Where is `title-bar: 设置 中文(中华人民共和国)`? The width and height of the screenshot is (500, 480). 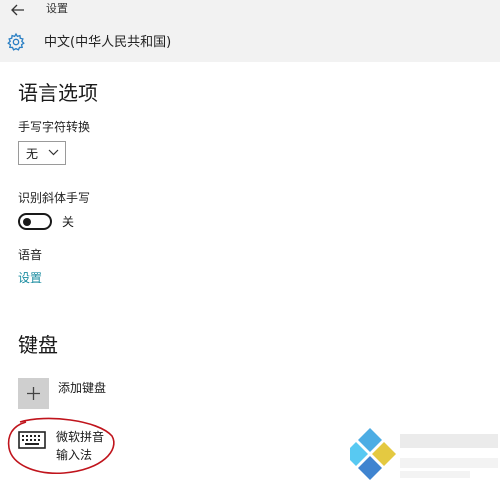 title-bar: 设置 中文(中华人民共和国) is located at coordinates (250, 31).